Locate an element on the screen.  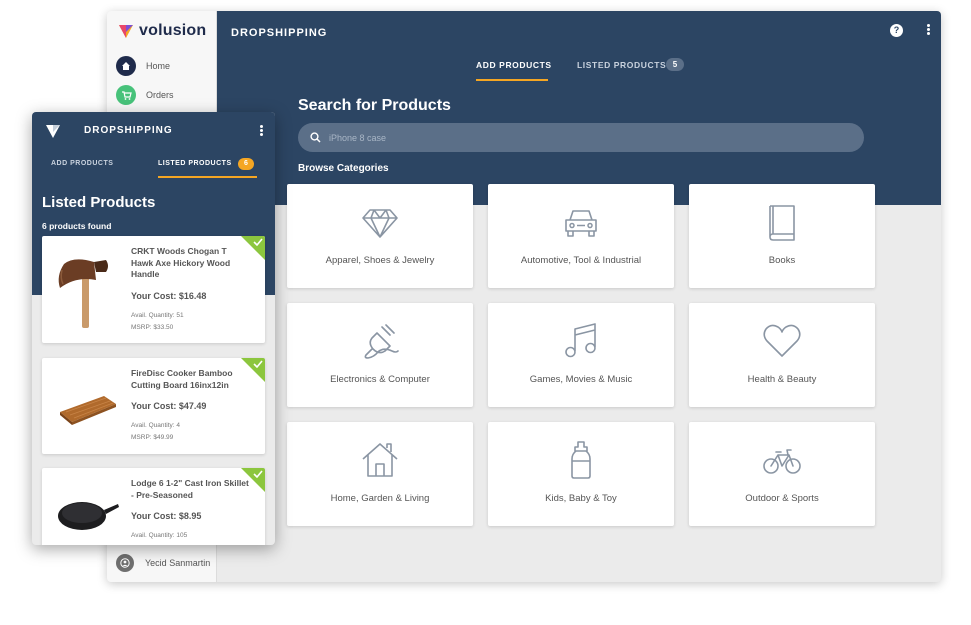
category-card-automotive: Automotive, Tool & Industrial is located at coordinates (581, 236).